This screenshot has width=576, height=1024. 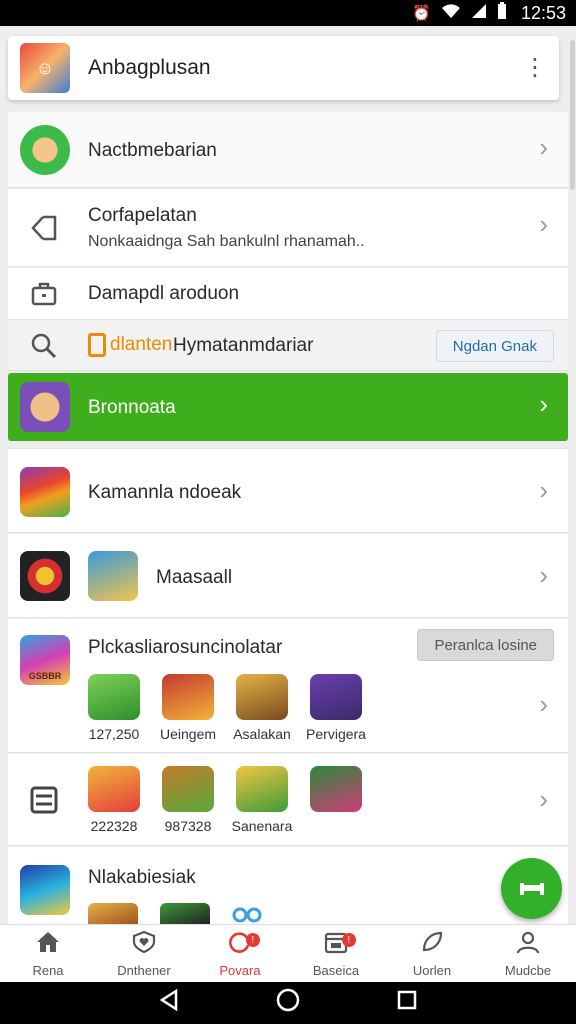 What do you see at coordinates (114, 826) in the screenshot?
I see `tile-caption: 222328` at bounding box center [114, 826].